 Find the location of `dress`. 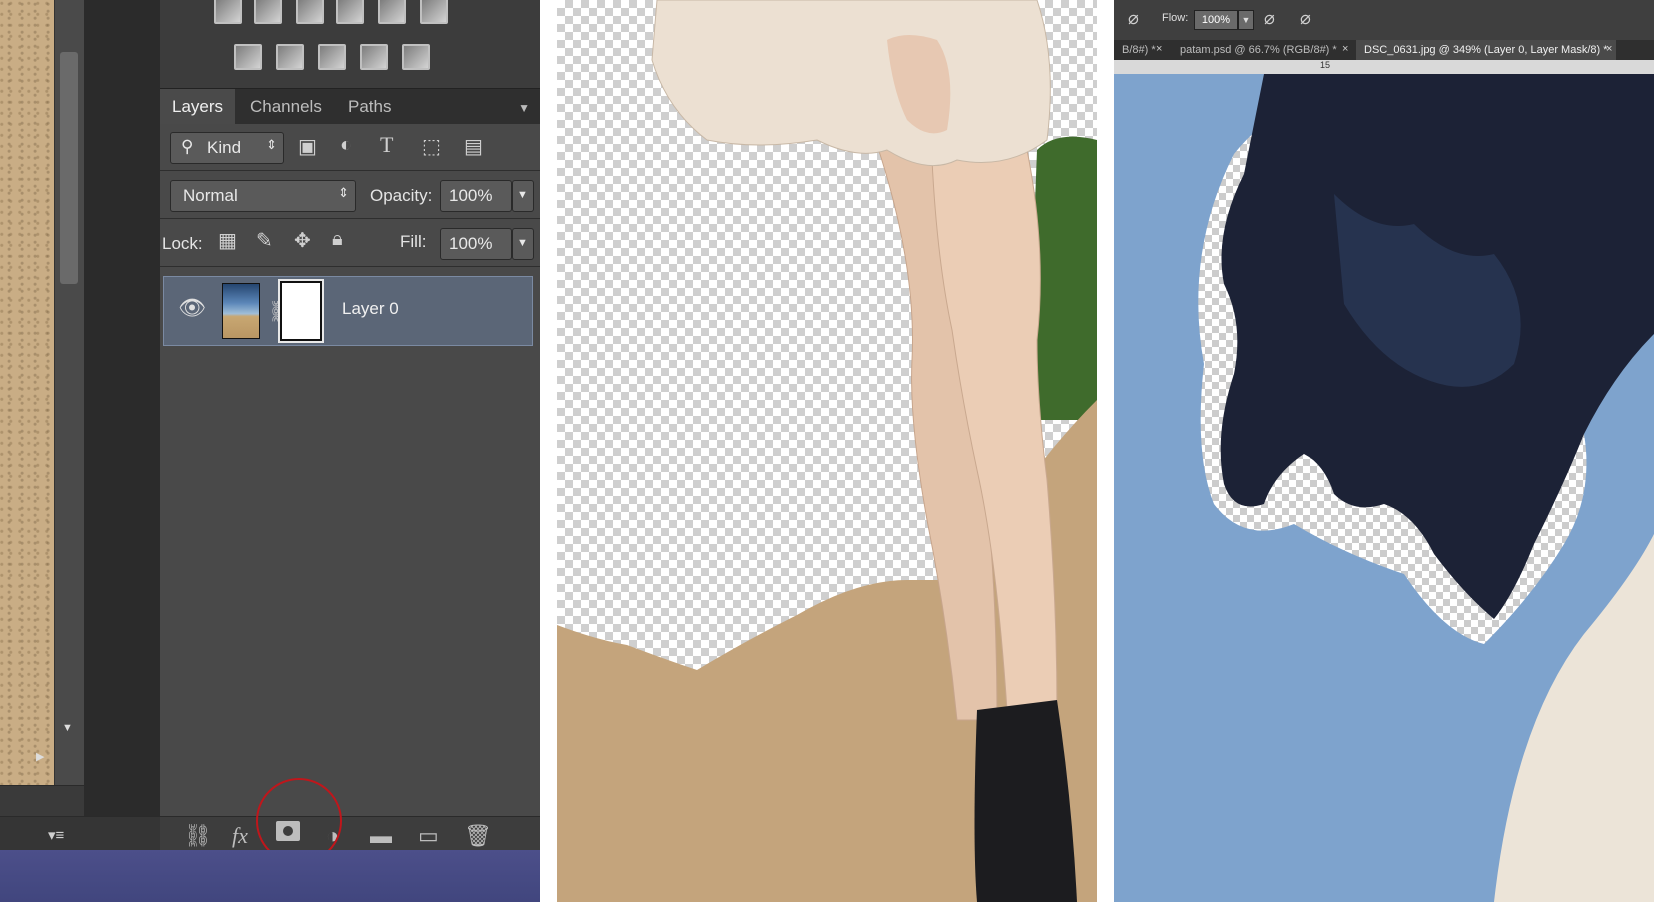

dress is located at coordinates (851, 83).